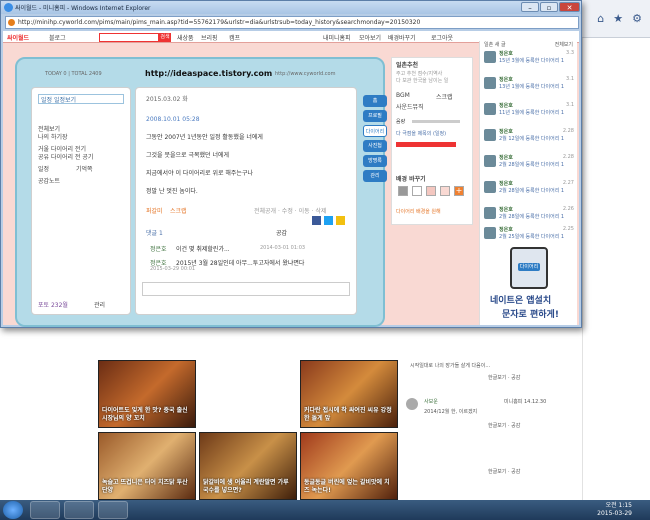 The width and height of the screenshot is (650, 520). Describe the element at coordinates (316, 220) in the screenshot. I see `facebook-icon` at that location.